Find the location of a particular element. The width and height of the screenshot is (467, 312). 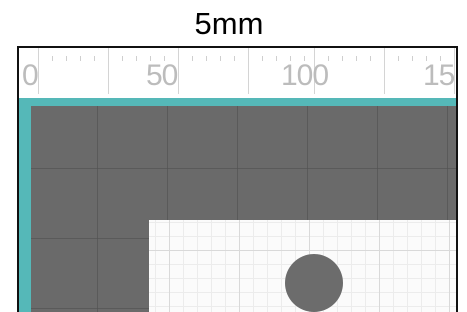

circle-hole-icon is located at coordinates (314, 283).